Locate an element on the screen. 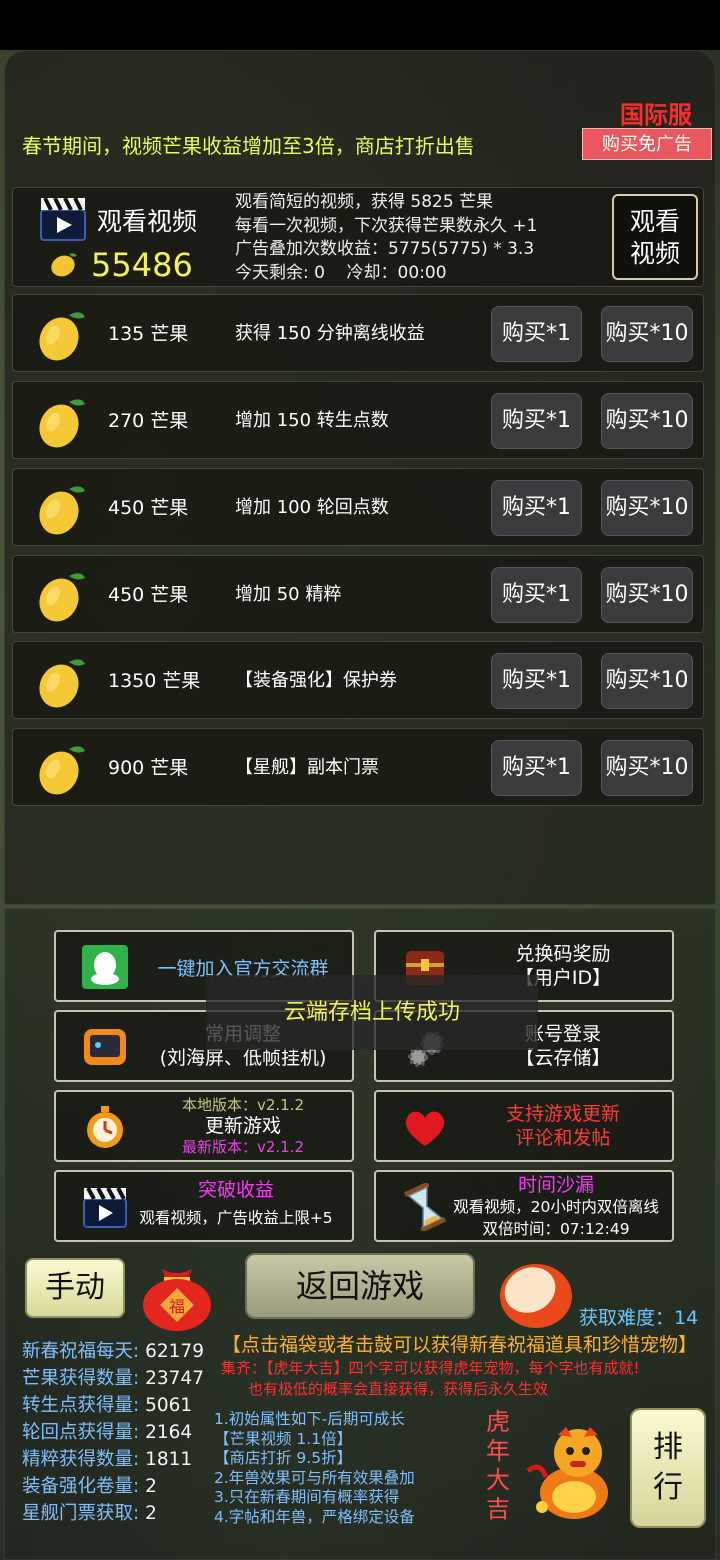 Image resolution: width=720 pixels, height=1560 pixels. video-desc-line: 广告叠加次数收益：5775(5775) * 3.3 is located at coordinates (385, 249).